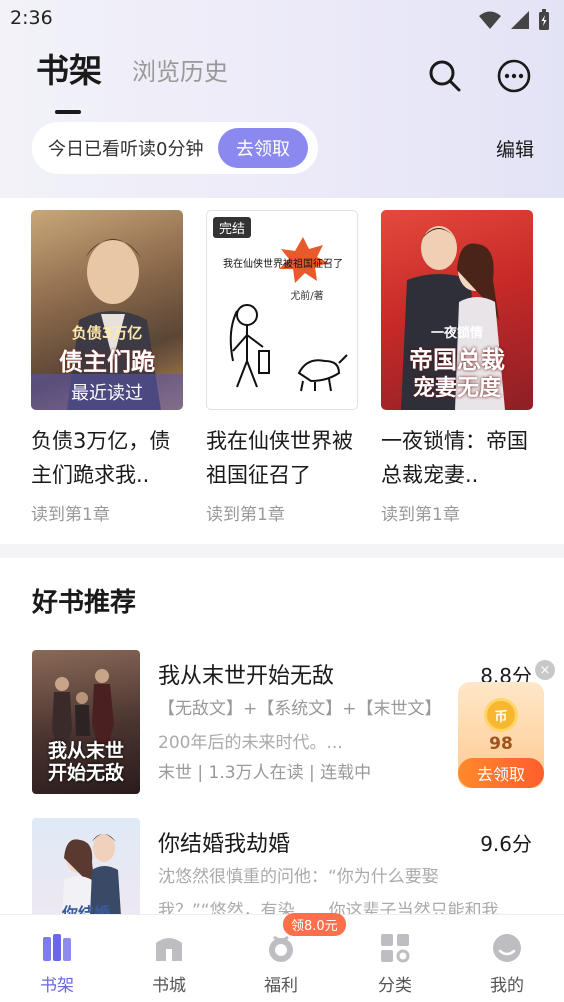 This screenshot has height=1002, width=564. I want to click on recently-read-badge: 最近读过, so click(107, 392).